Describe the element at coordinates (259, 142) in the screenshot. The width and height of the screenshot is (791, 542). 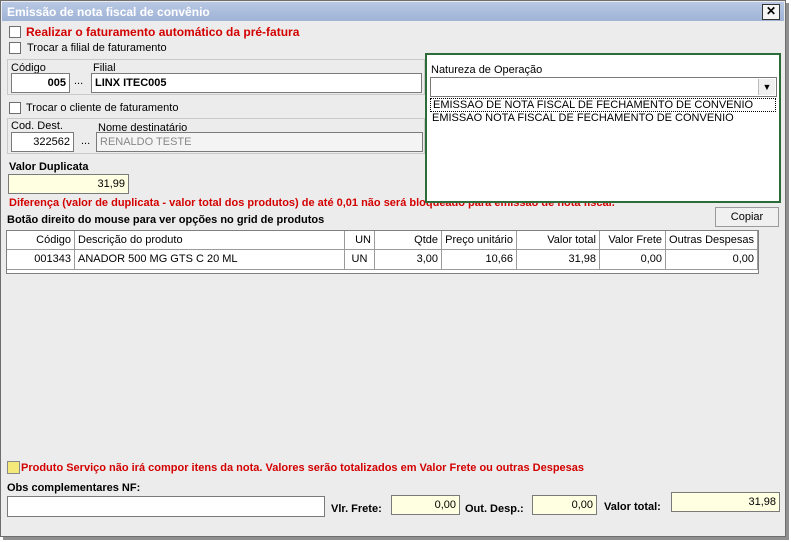
I see `client-name-field: RENALDO TESTE` at that location.